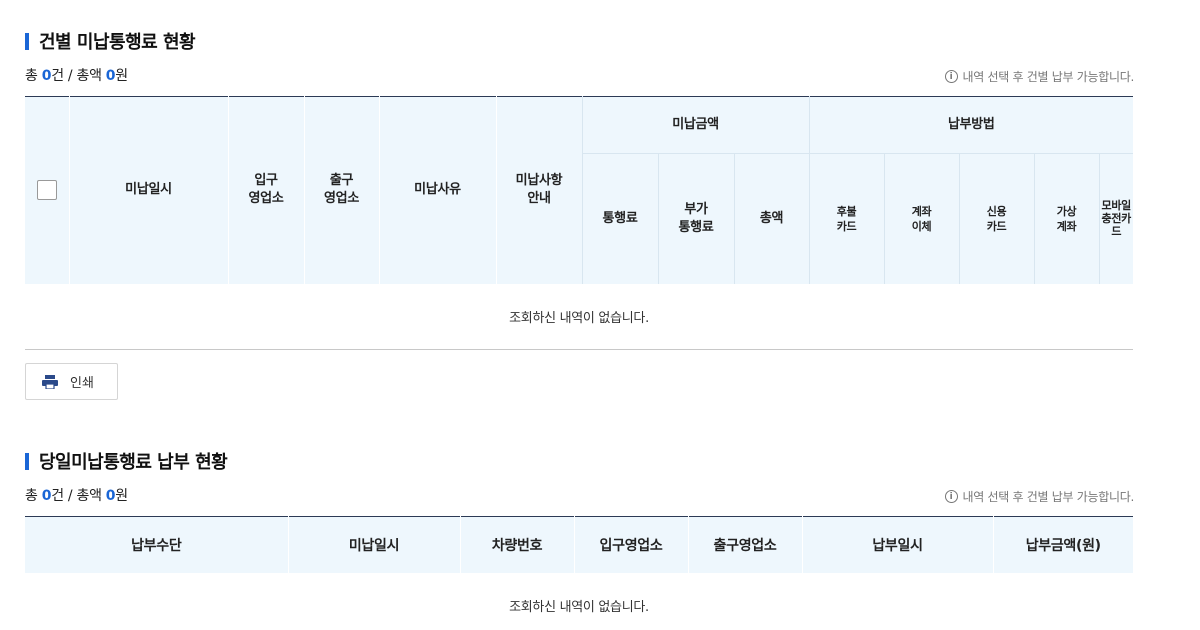 This screenshot has width=1200, height=630. Describe the element at coordinates (846, 218) in the screenshot. I see `header-deferred-card: 후불 카드` at that location.